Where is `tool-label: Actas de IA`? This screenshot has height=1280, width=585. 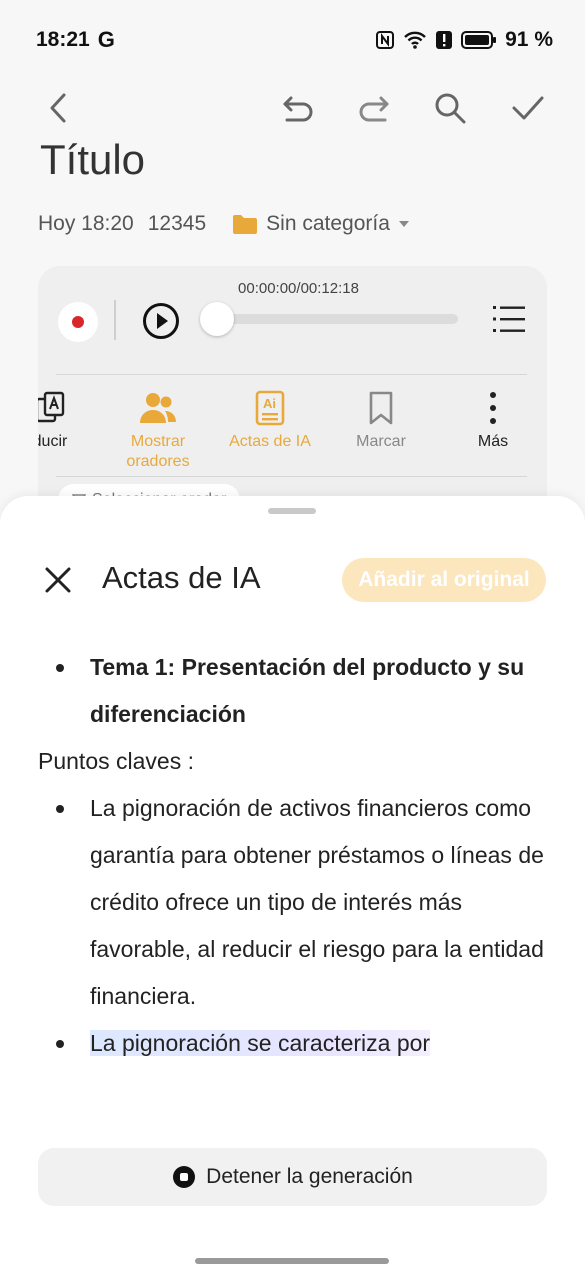 tool-label: Actas de IA is located at coordinates (270, 441).